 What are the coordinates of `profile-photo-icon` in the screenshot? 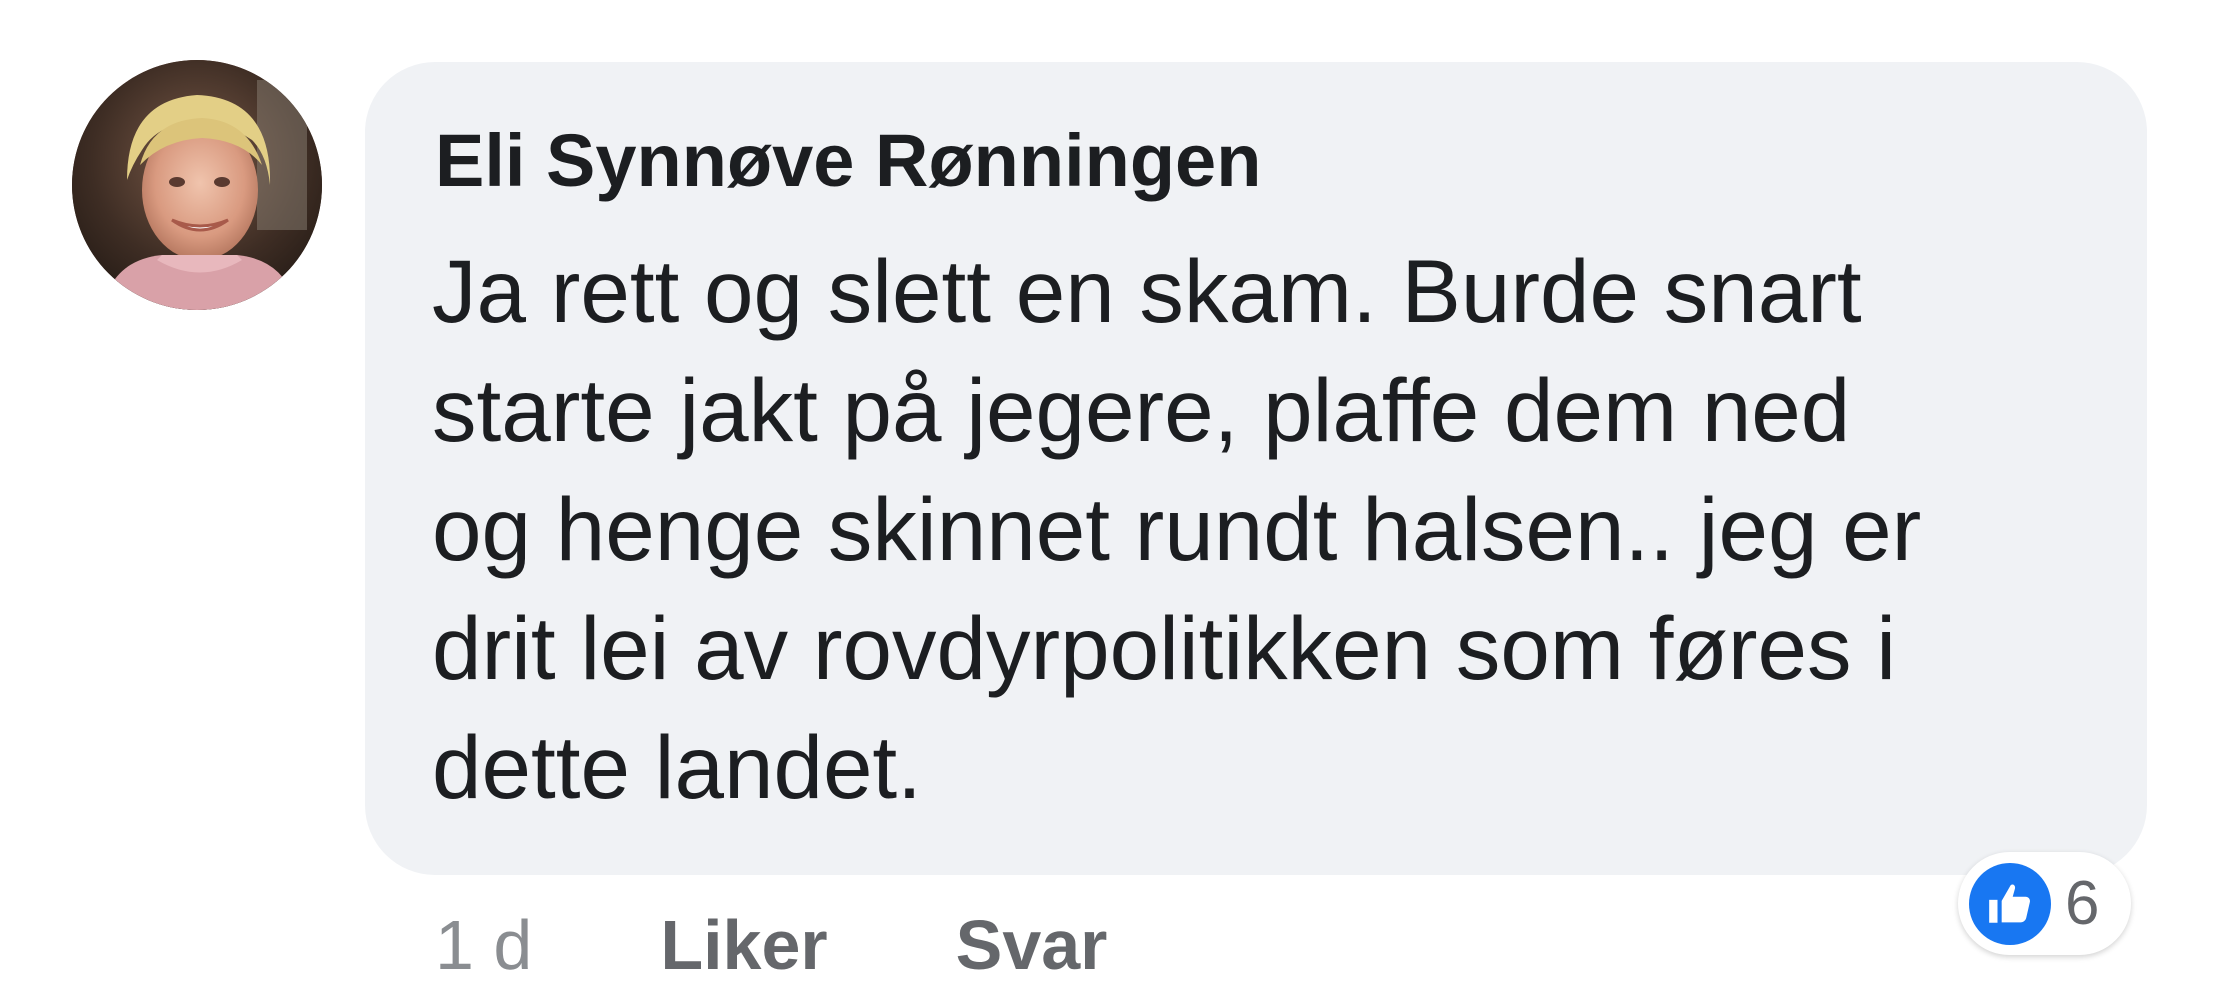 It's located at (197, 185).